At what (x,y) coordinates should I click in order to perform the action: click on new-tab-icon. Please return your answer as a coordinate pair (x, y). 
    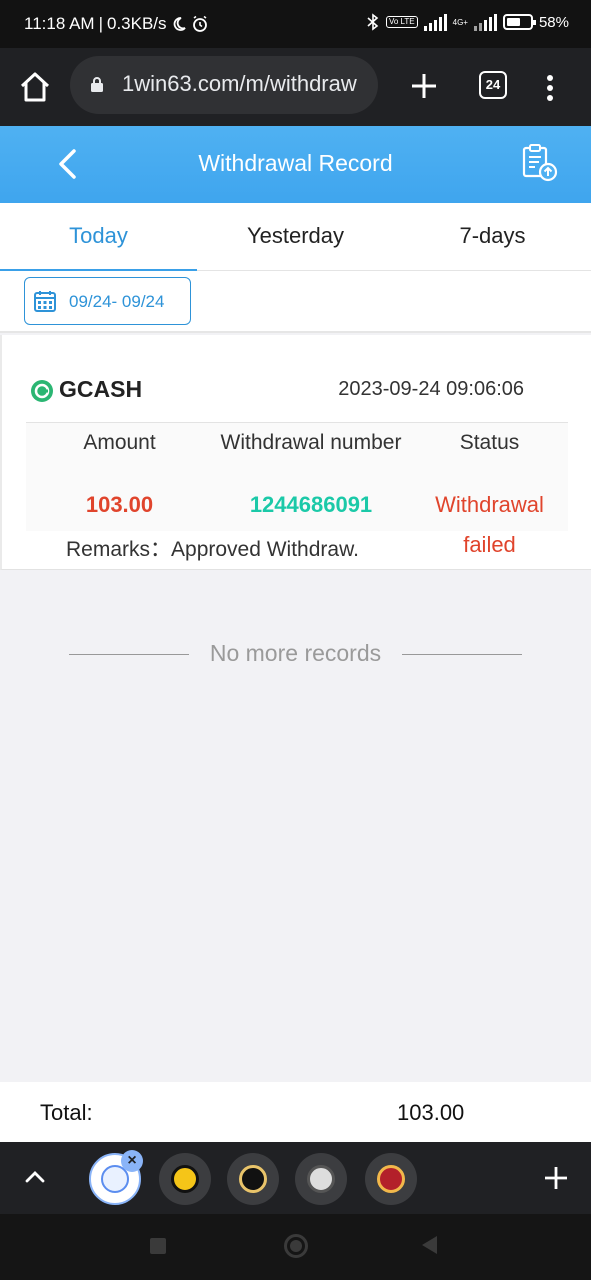
    Looking at the image, I should click on (424, 86).